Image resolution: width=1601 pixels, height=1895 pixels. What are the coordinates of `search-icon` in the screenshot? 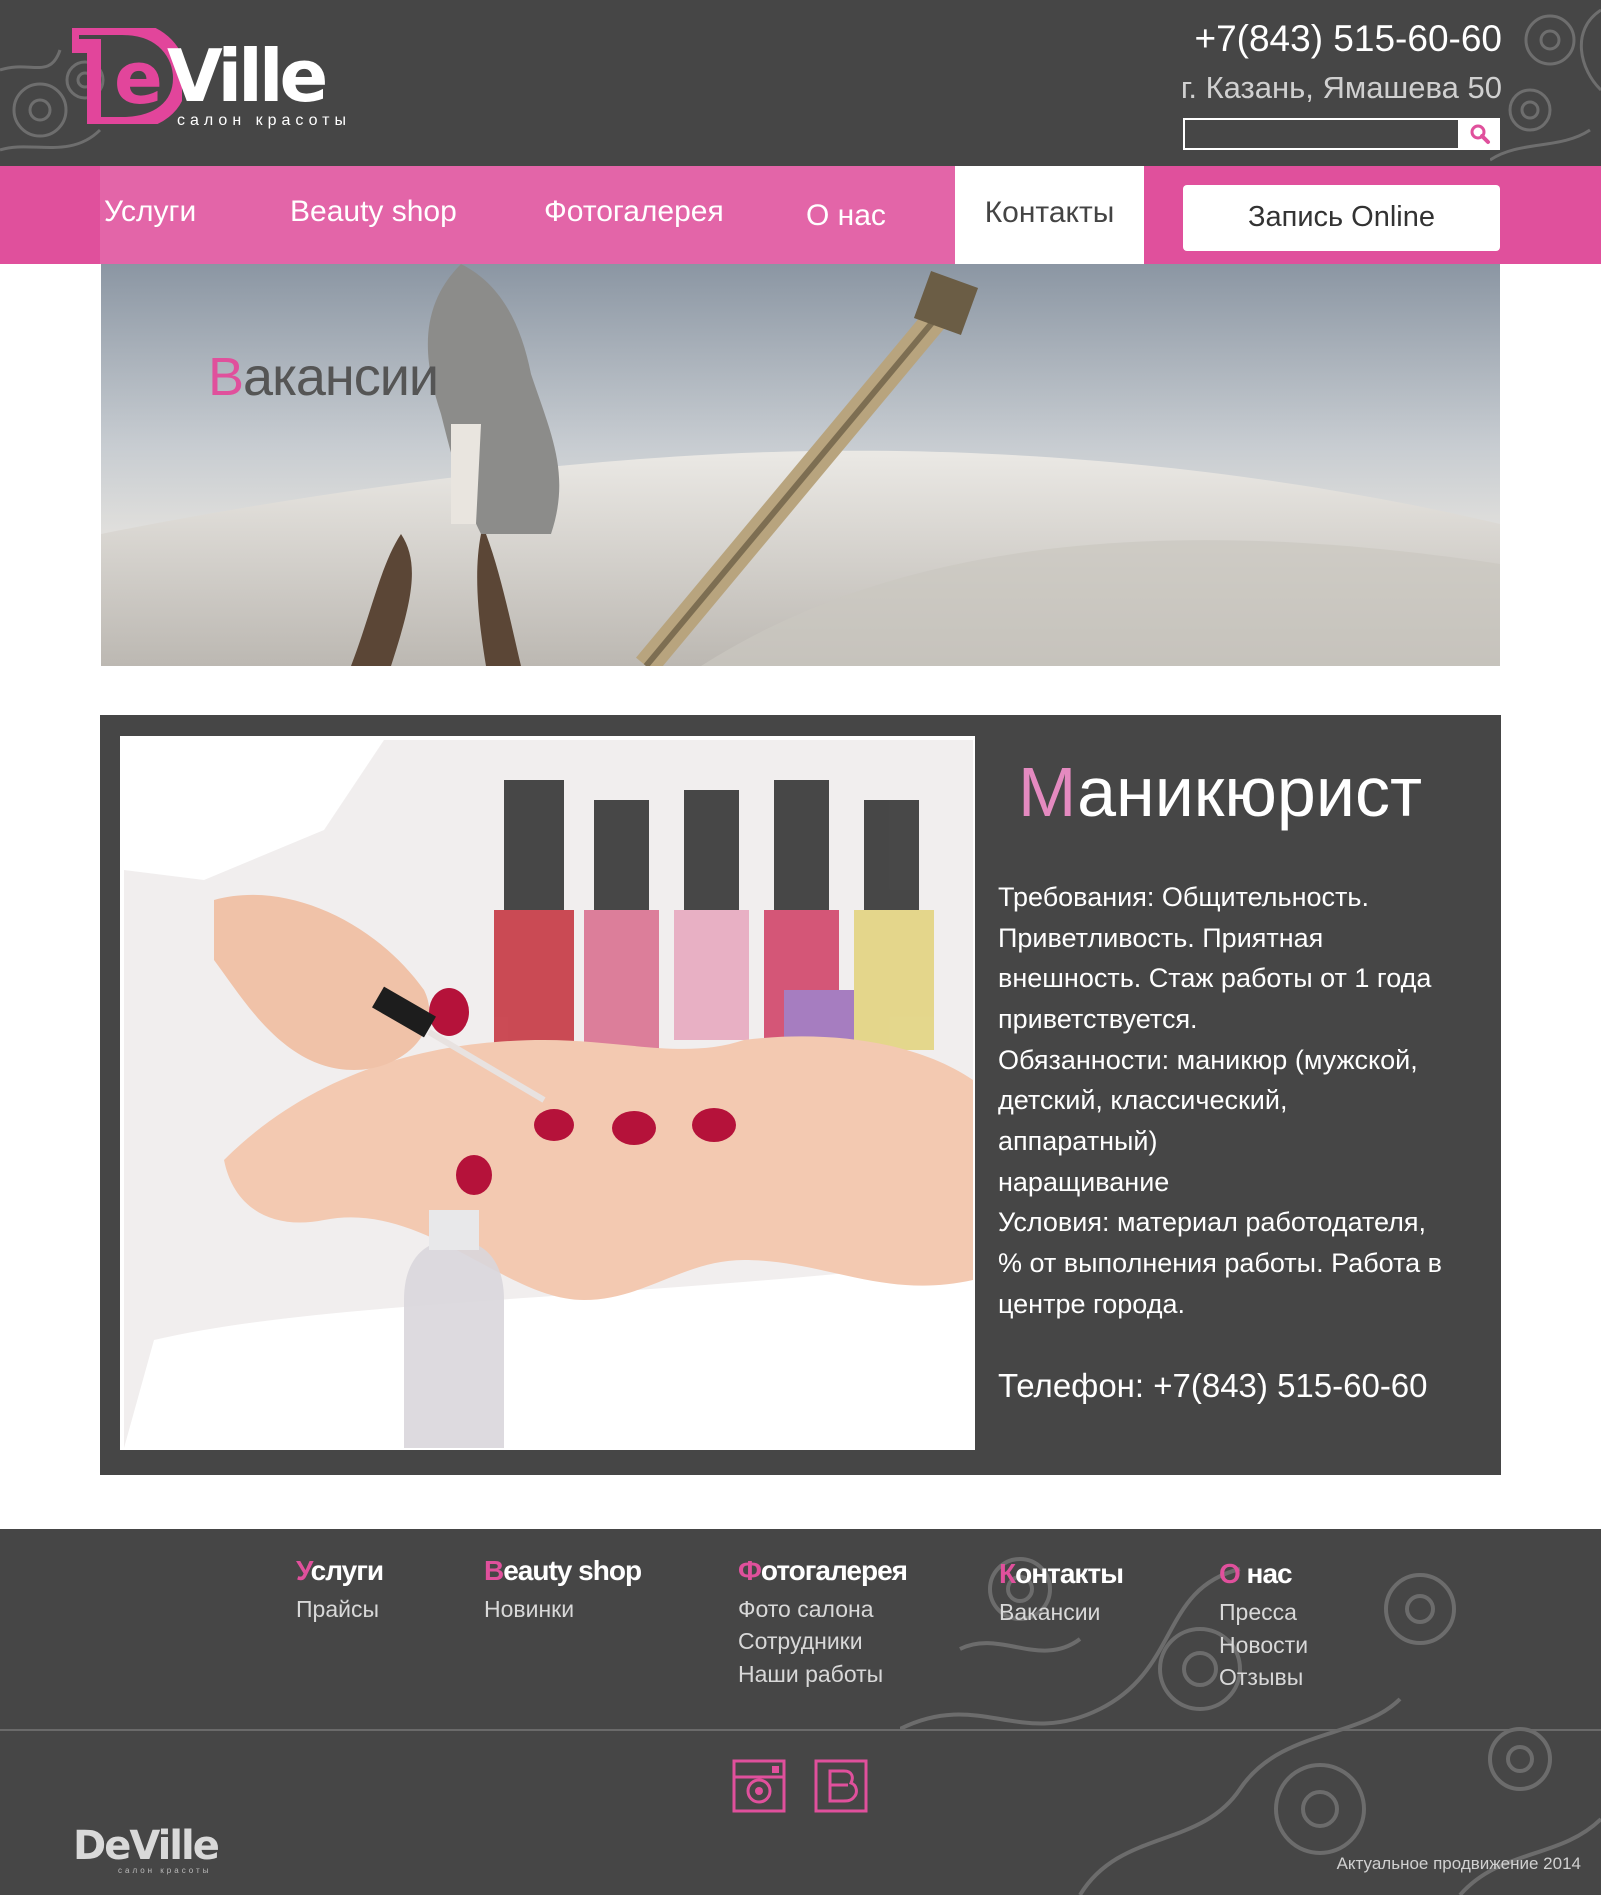 It's located at (1480, 134).